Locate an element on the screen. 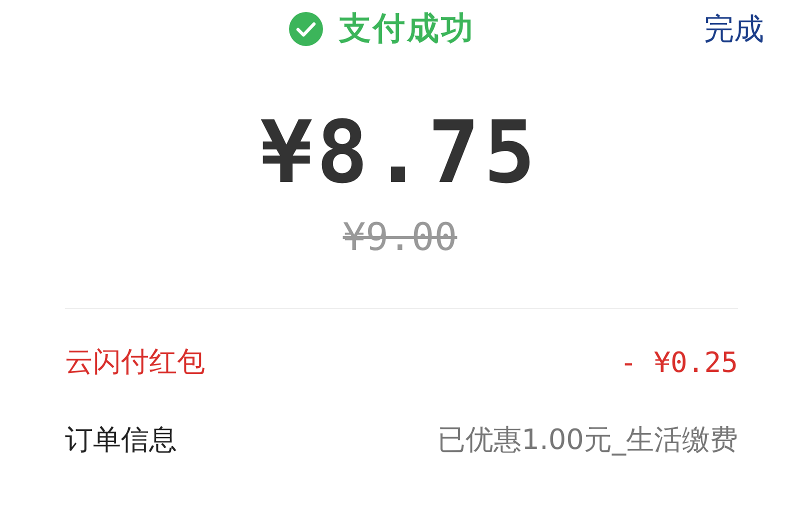 The width and height of the screenshot is (800, 507). payment-status-title: 支付成功 is located at coordinates (407, 28).